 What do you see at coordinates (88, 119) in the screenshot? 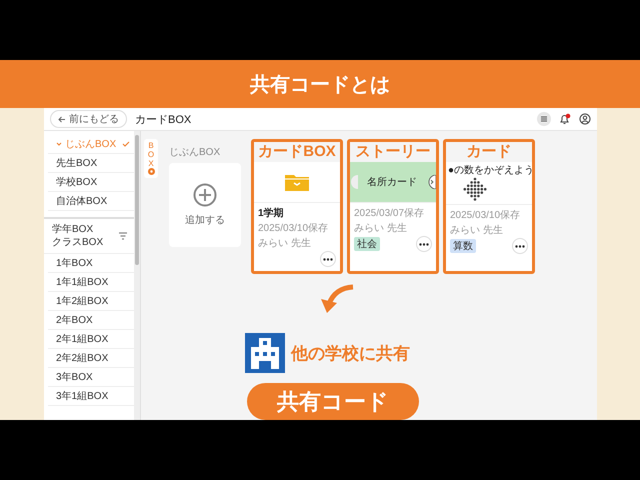
I see `back-button: 前にもどる` at bounding box center [88, 119].